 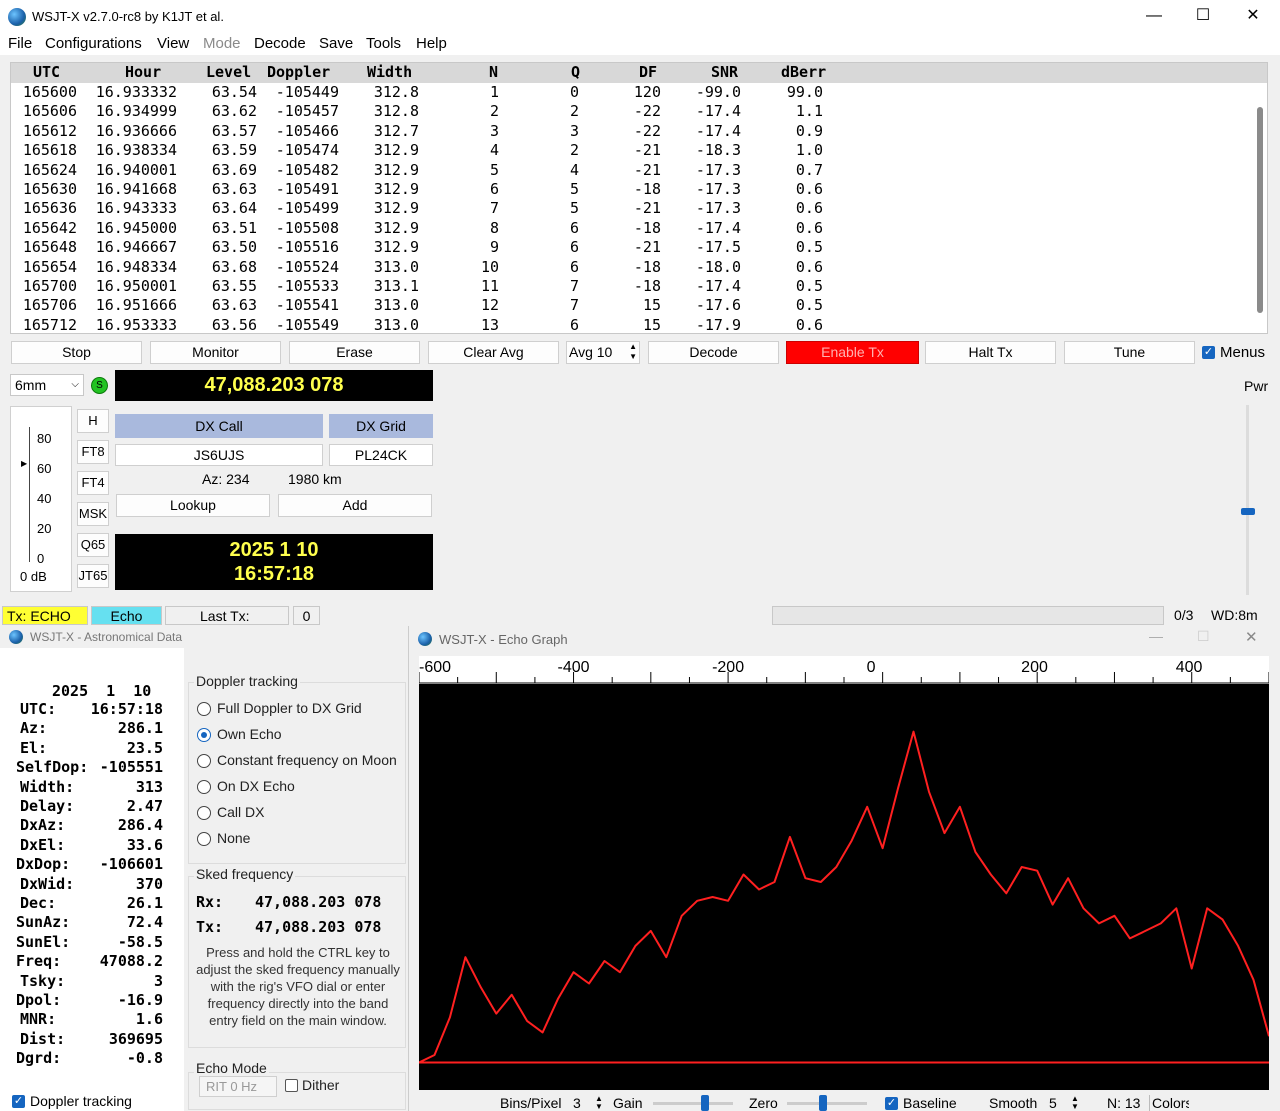 I want to click on smooth-value: 5, so click(x=1053, y=1103).